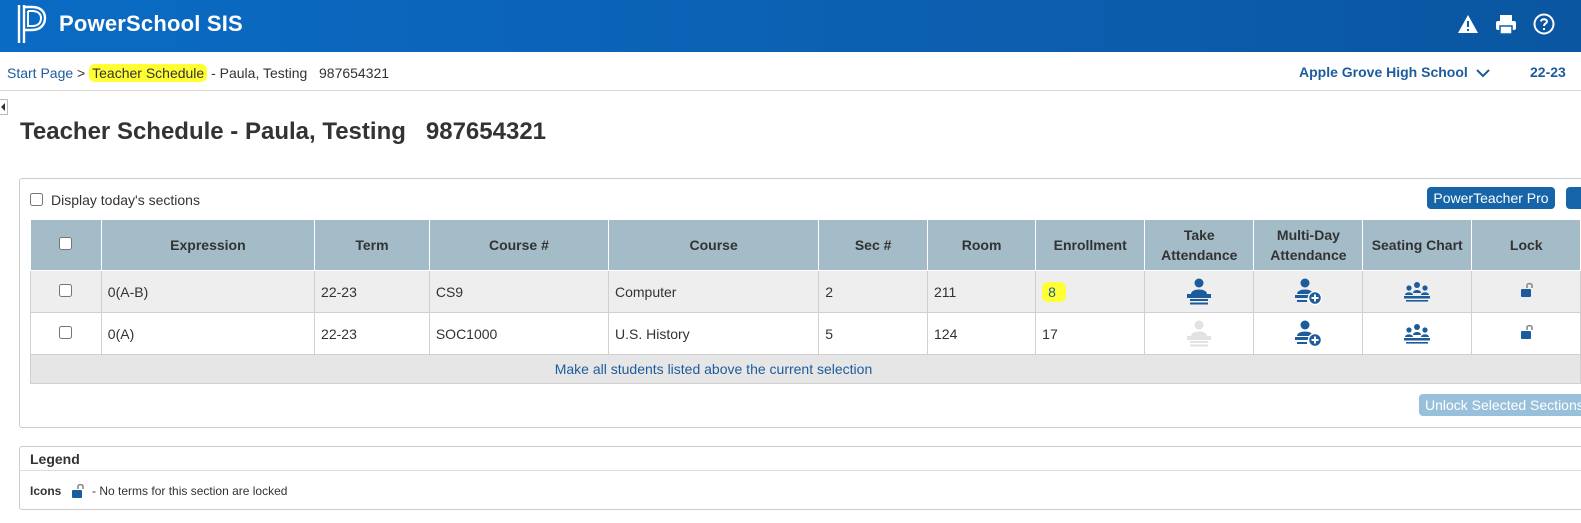 This screenshot has width=1581, height=523. Describe the element at coordinates (1468, 24) in the screenshot. I see `alert-icon` at that location.